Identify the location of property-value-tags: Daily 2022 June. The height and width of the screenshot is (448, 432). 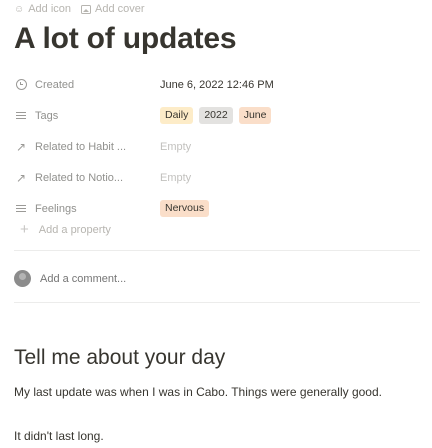
(216, 115).